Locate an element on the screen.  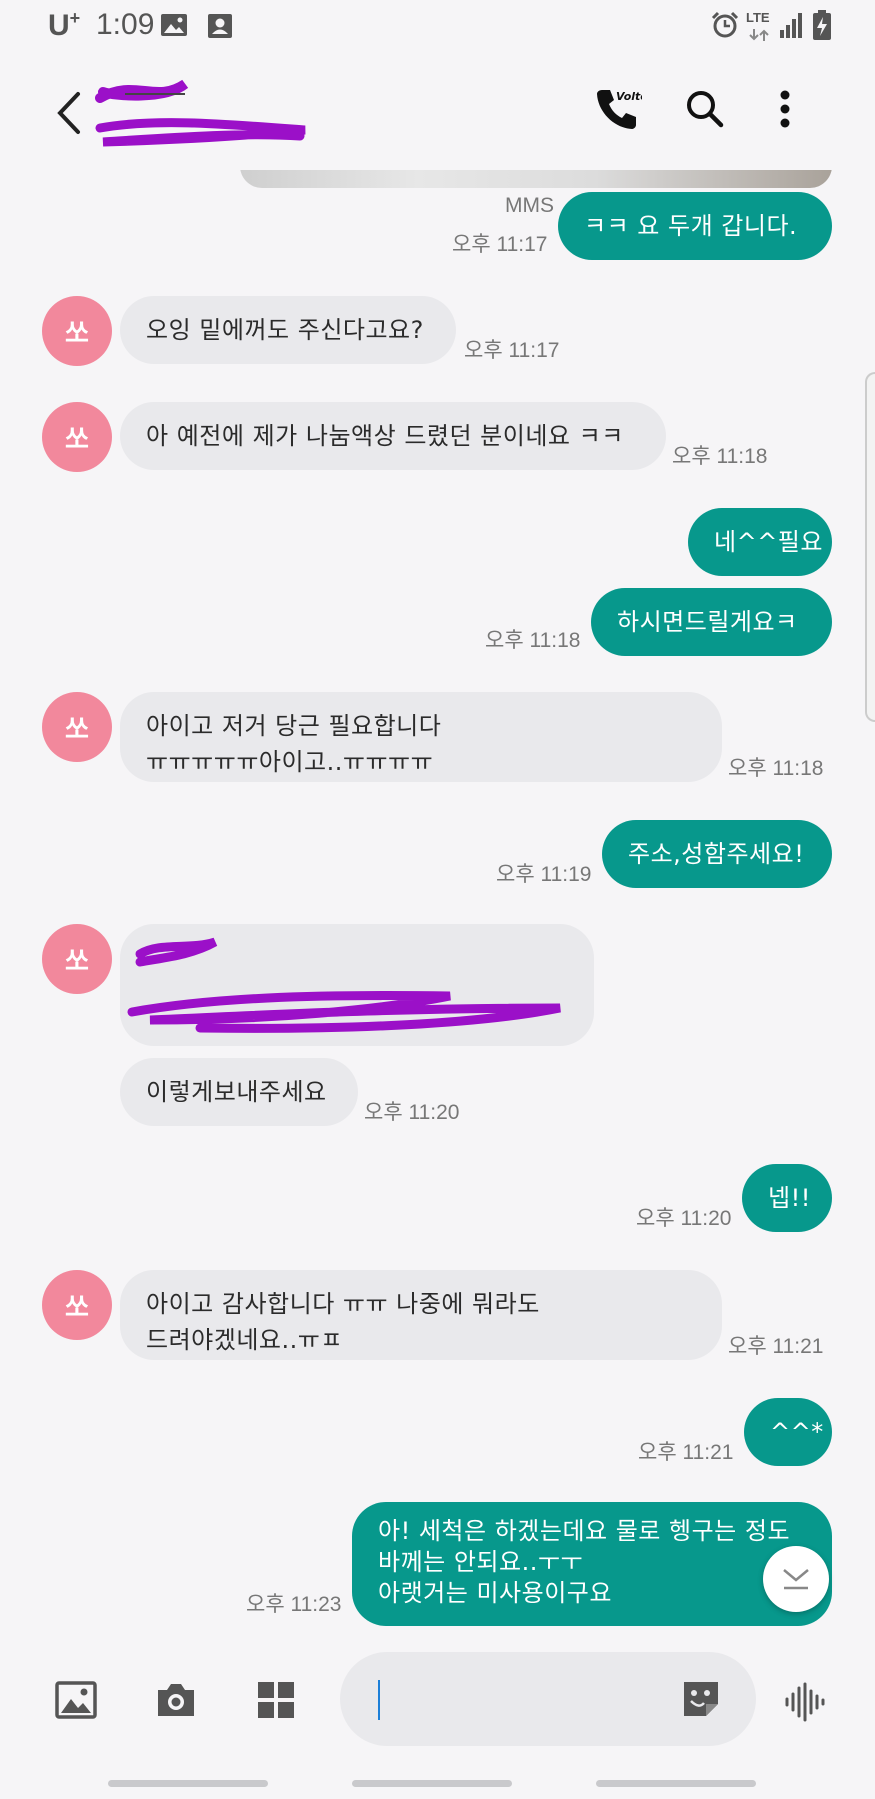
incoming-message: 아이고 저거 당근 필요합니다 ㅠㅠㅠㅠㅠ아이고..ㅠㅠㅠㅠ is located at coordinates (421, 737).